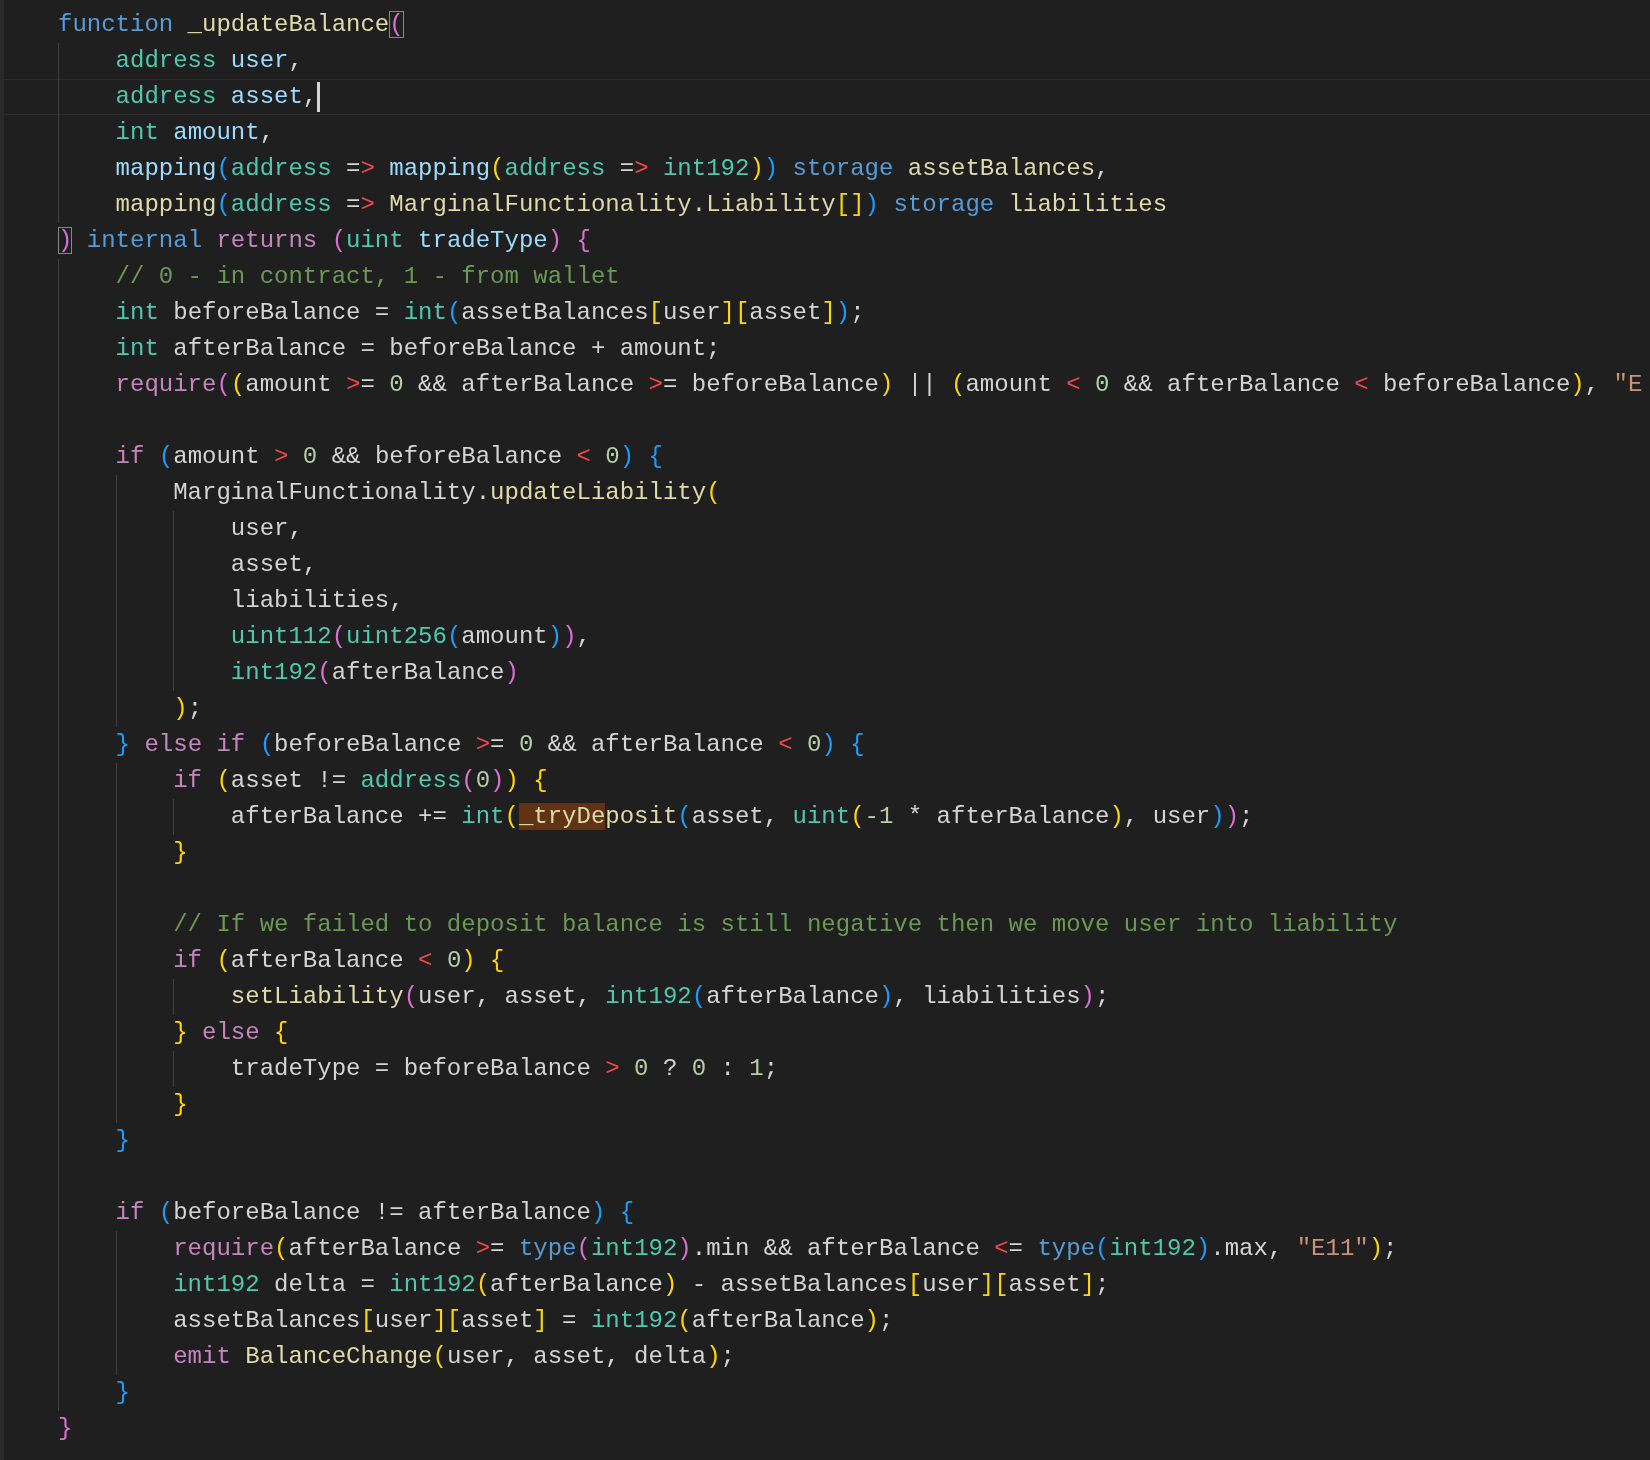  What do you see at coordinates (418, 1069) in the screenshot?
I see `code-line: tradeType = beforeBalance > 0 ? 0 : 1;` at bounding box center [418, 1069].